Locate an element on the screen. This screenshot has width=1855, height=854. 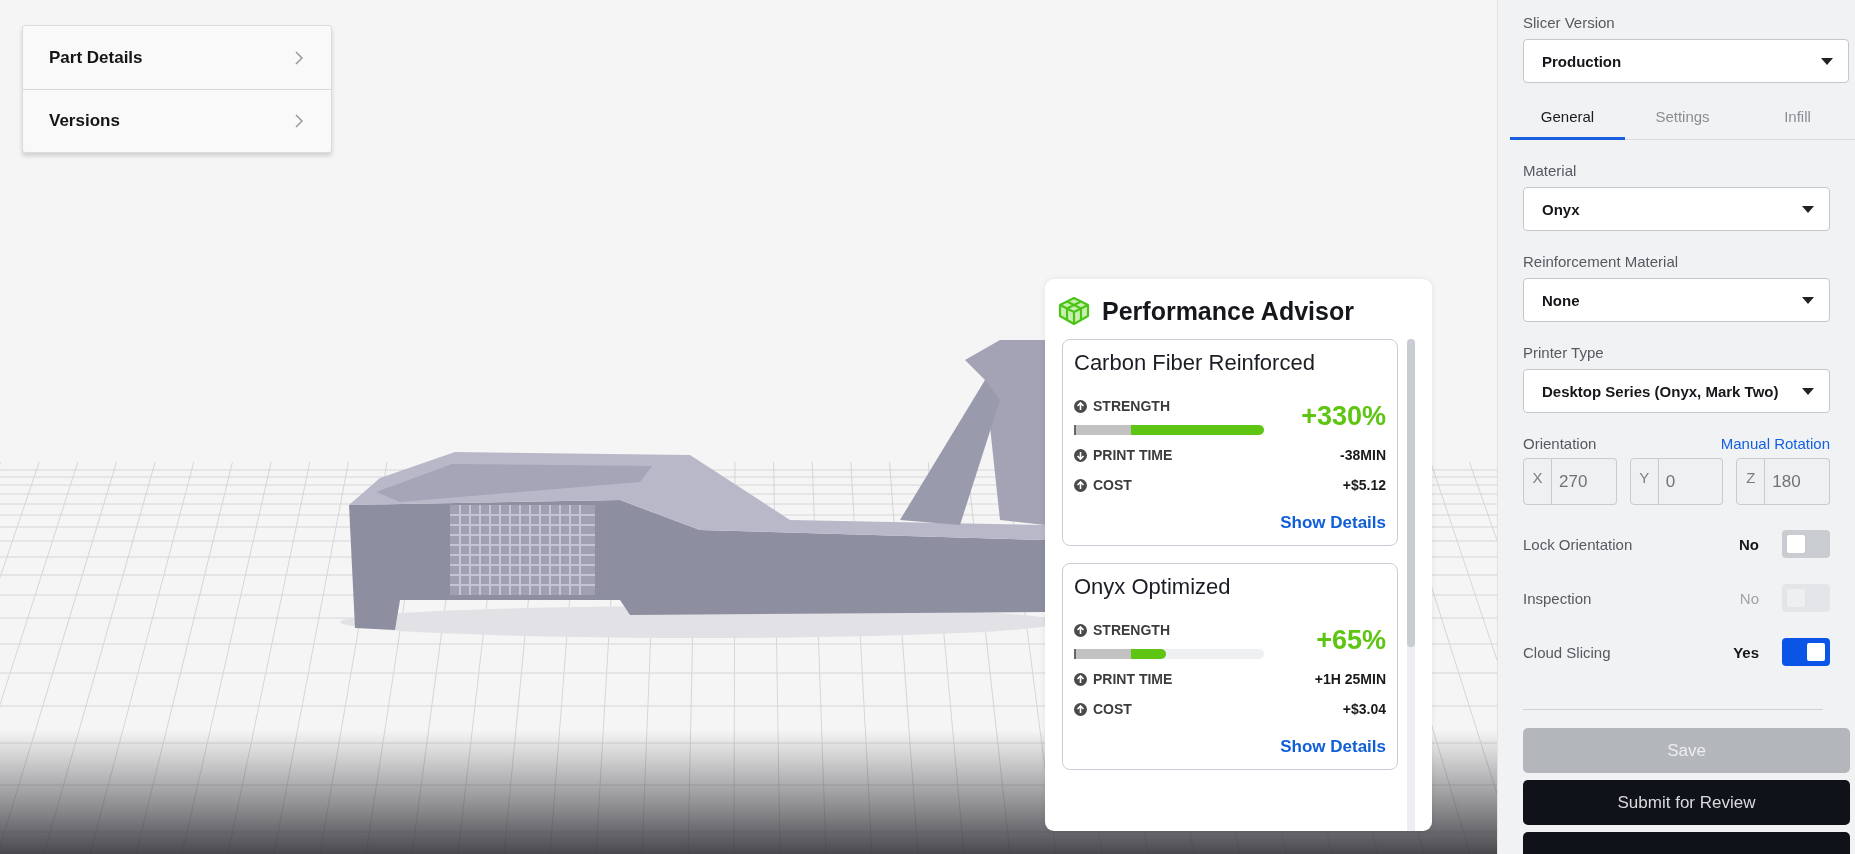
metric-value: +330% is located at coordinates (1343, 416).